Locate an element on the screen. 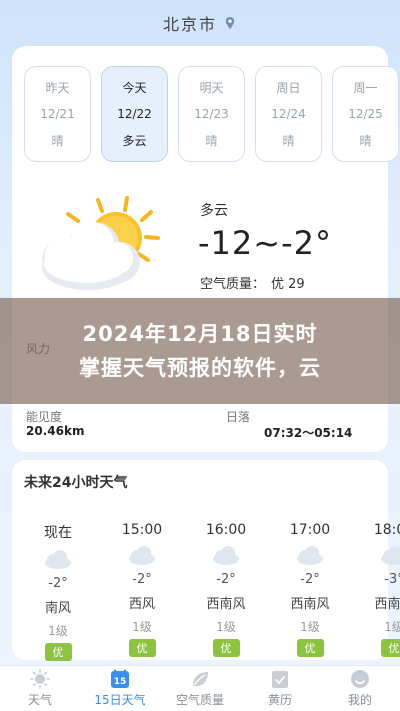 This screenshot has height=711, width=400. day-label: 今天 is located at coordinates (134, 87).